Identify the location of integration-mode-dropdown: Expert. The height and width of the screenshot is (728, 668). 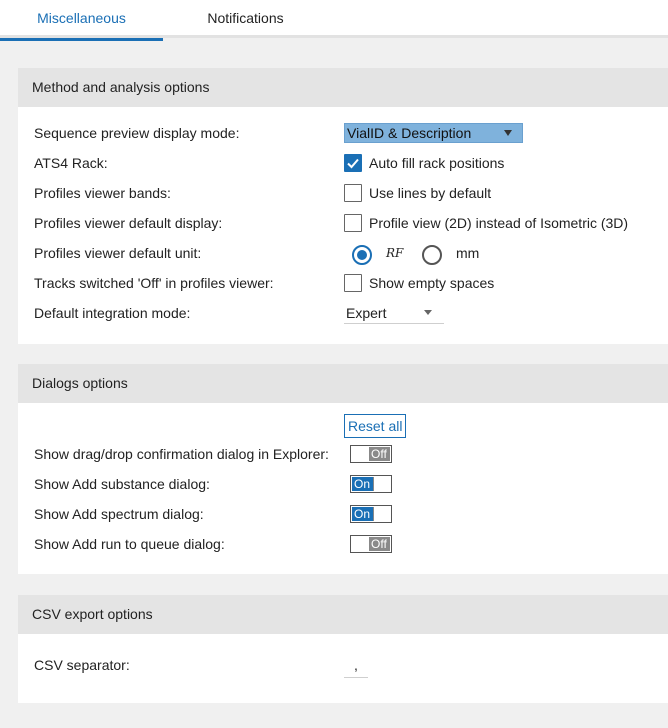
(394, 313).